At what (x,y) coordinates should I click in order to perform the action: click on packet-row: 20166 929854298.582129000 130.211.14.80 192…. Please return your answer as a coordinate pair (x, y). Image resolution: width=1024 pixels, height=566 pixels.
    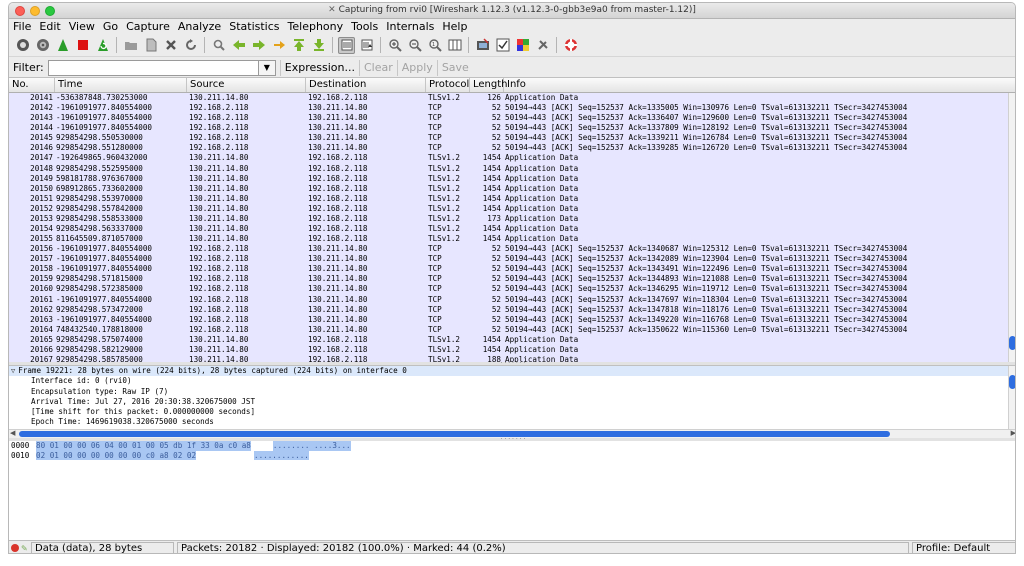
    Looking at the image, I should click on (512, 350).